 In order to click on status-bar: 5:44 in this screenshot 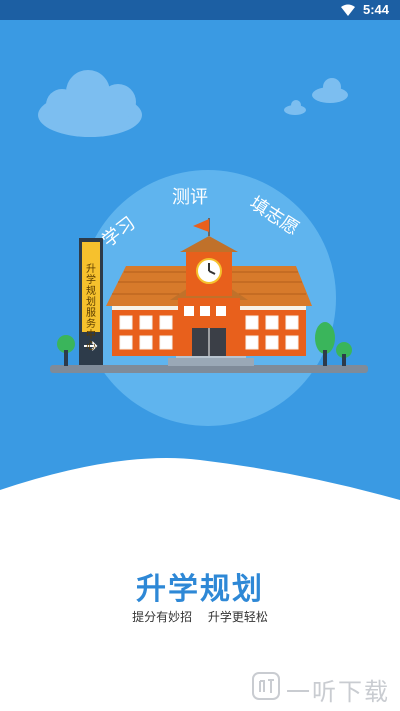, I will do `click(200, 10)`.